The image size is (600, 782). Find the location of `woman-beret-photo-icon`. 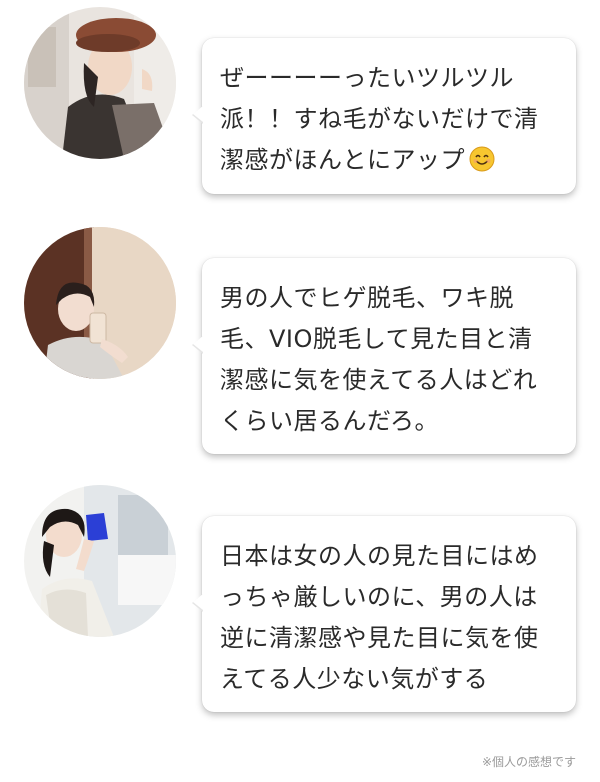

woman-beret-photo-icon is located at coordinates (100, 83).